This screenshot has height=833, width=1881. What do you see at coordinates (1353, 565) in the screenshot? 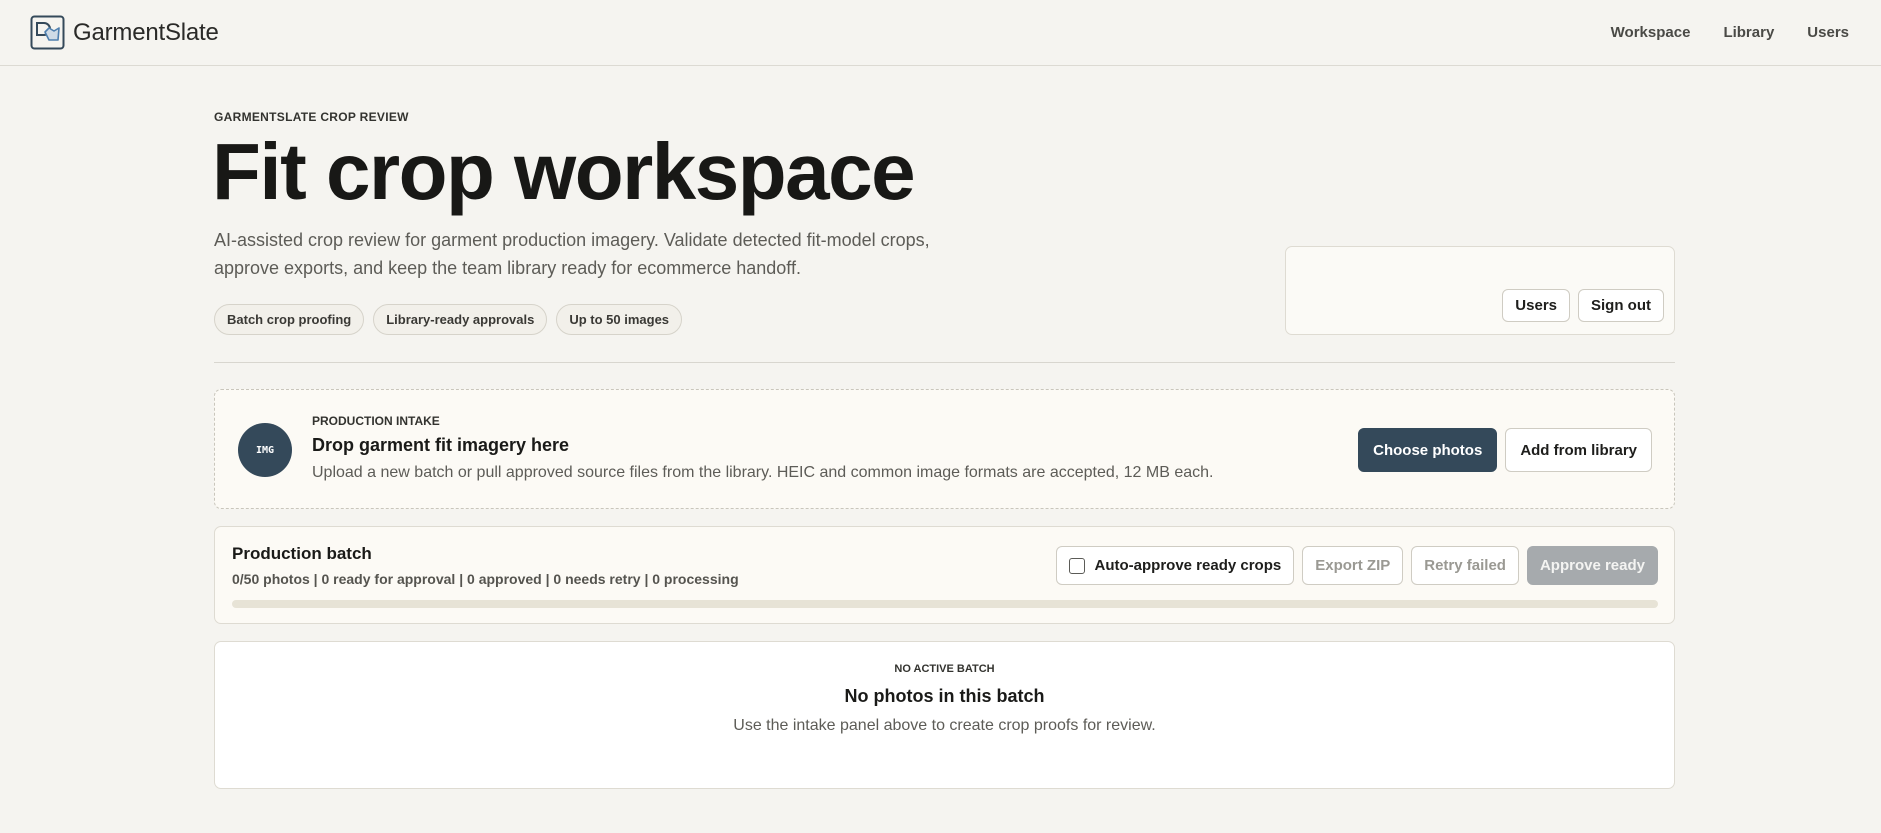
I see `export-zip-button: Export ZIP` at bounding box center [1353, 565].